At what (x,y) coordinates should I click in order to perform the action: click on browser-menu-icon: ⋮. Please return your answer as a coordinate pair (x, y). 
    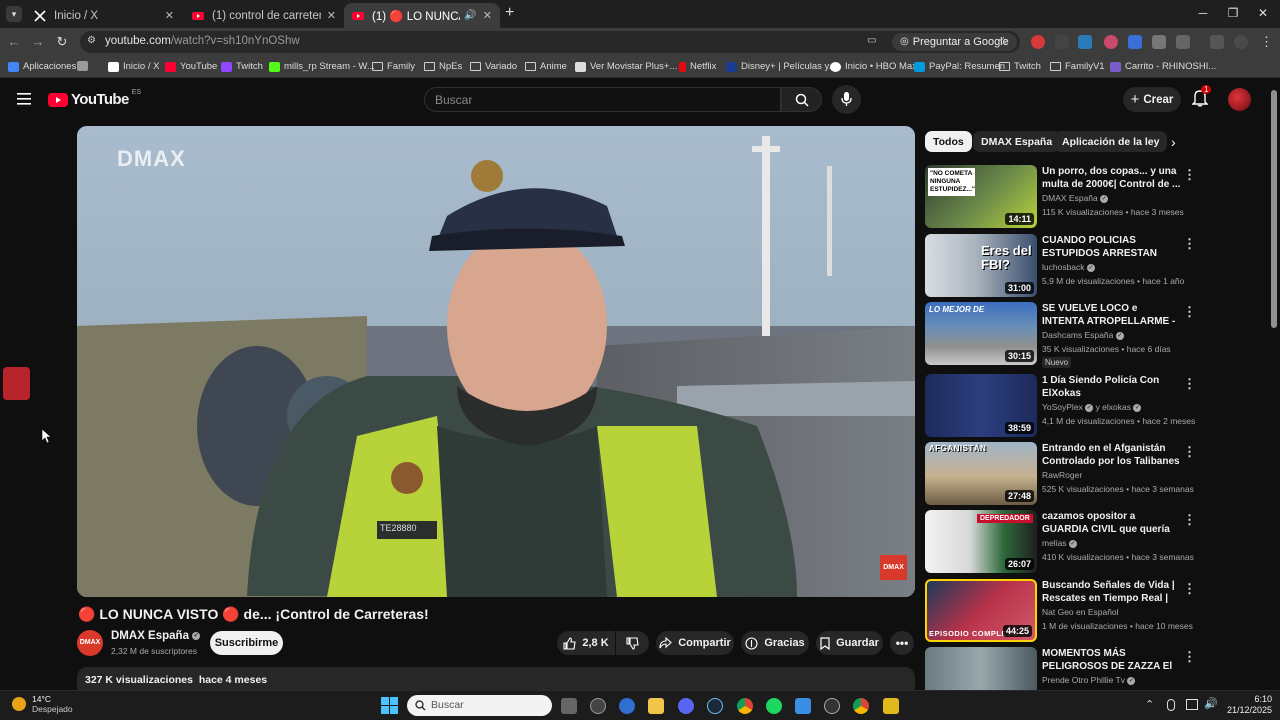
    Looking at the image, I should click on (1266, 42).